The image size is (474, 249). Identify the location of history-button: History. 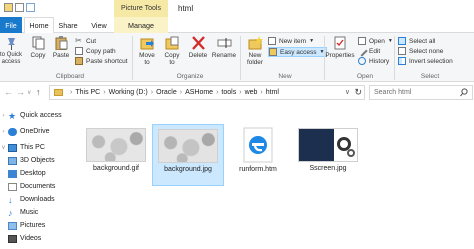
(373, 61).